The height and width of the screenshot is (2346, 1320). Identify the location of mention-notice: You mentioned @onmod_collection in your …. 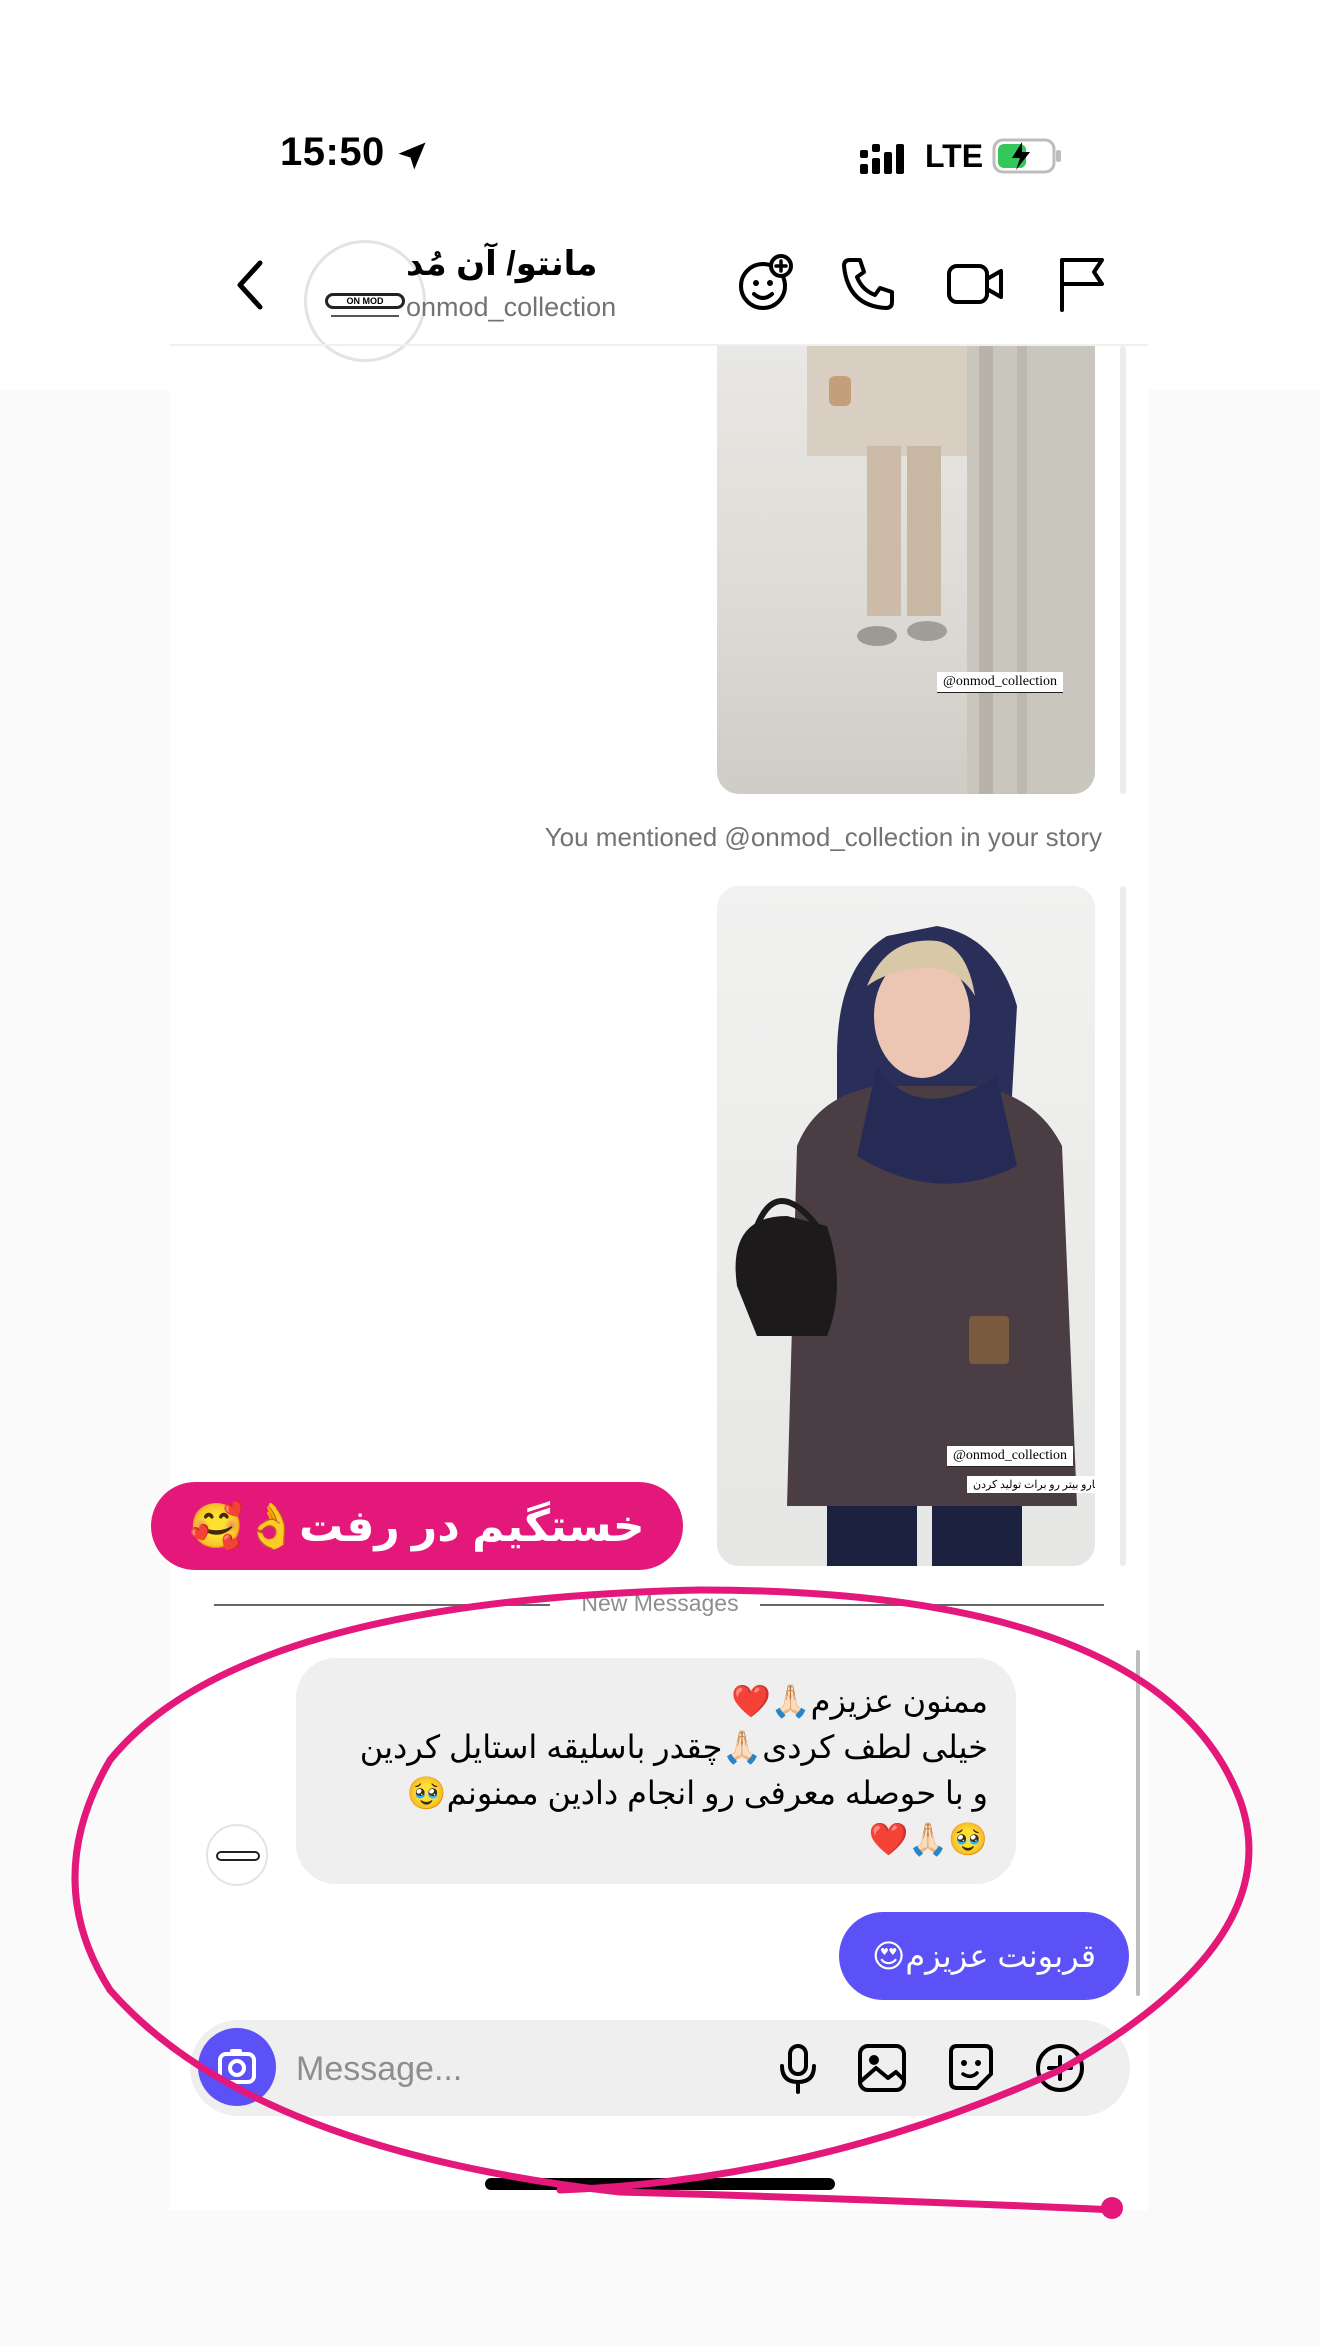
(823, 837).